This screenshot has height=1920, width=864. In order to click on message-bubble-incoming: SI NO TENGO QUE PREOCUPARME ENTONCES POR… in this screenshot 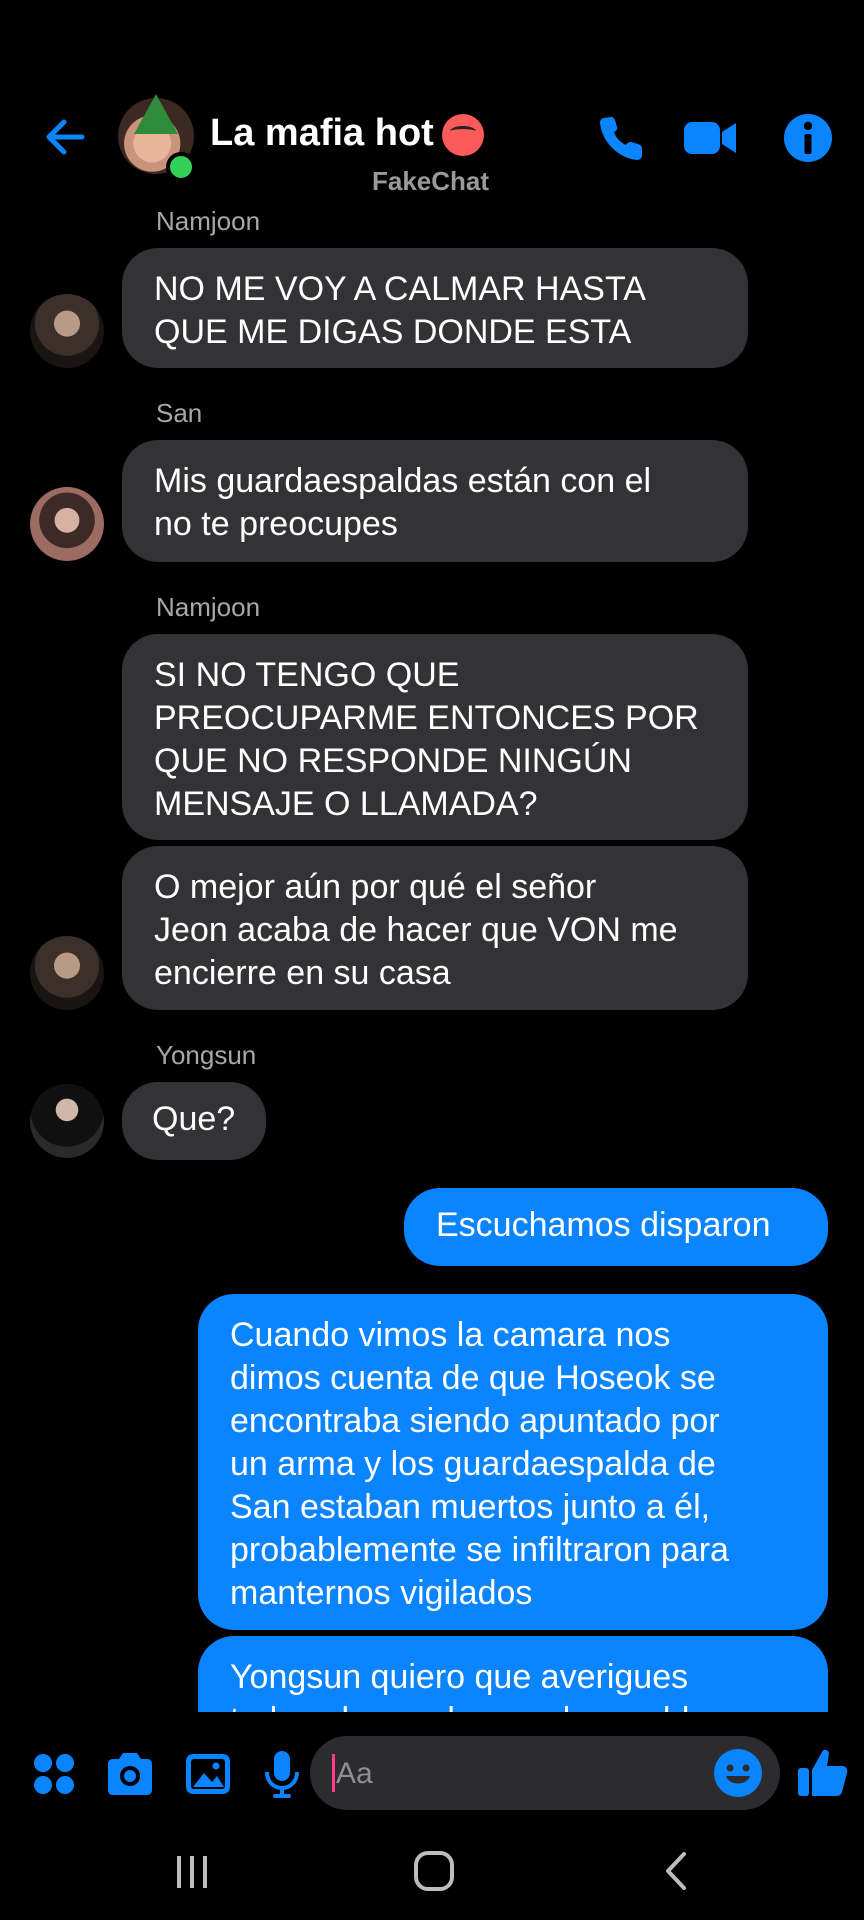, I will do `click(435, 737)`.